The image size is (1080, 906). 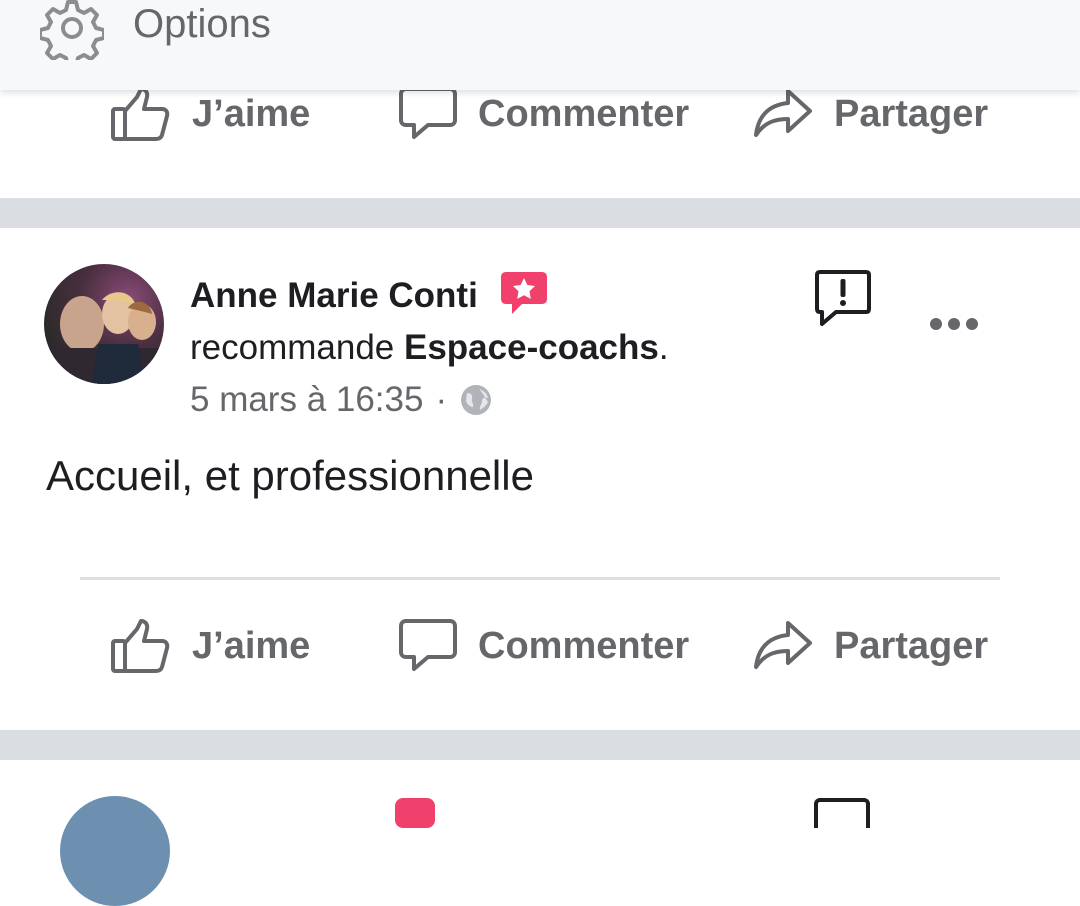 What do you see at coordinates (540, 578) in the screenshot?
I see `post-divider` at bounding box center [540, 578].